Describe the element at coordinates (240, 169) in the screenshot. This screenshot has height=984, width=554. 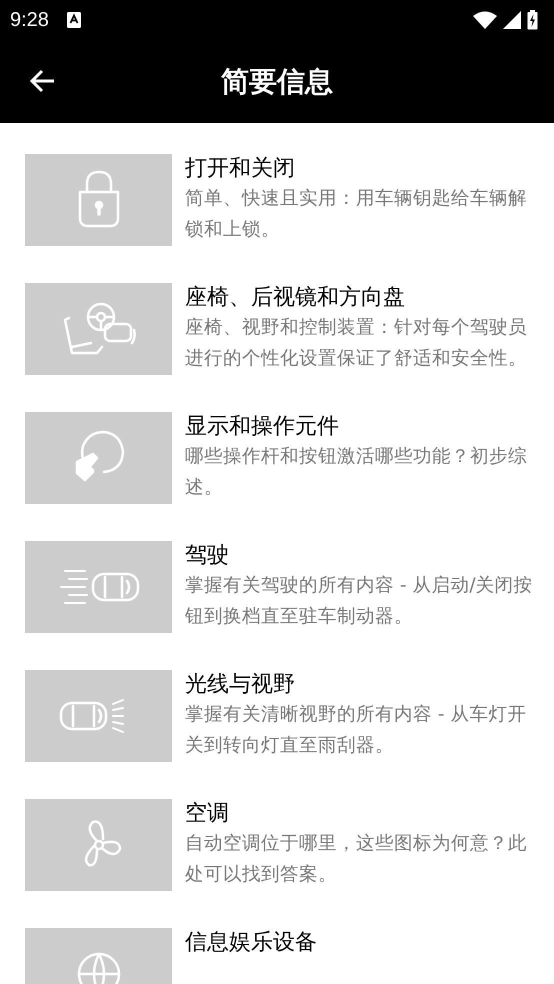
I see `topic-title: 打开和关闭` at that location.